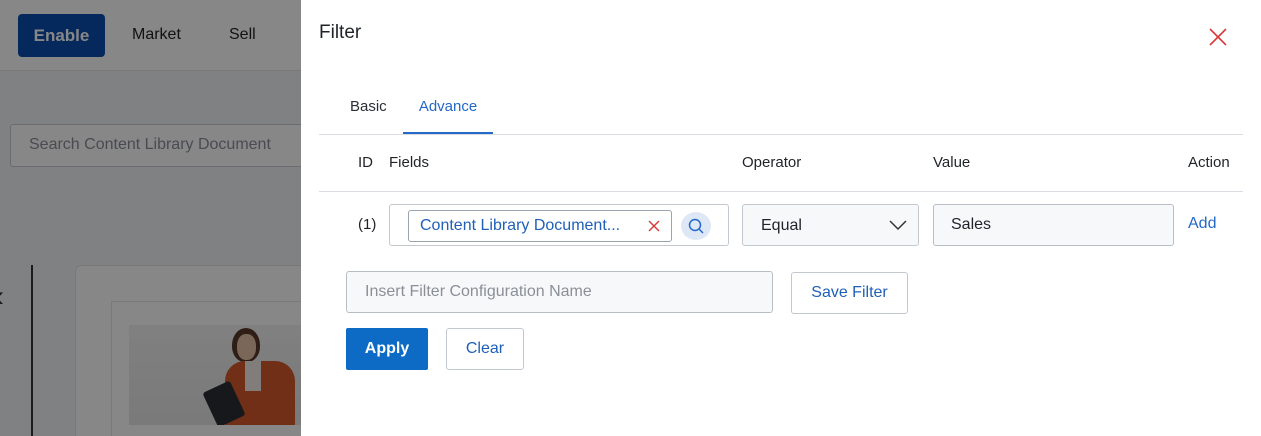 The height and width of the screenshot is (436, 1261). Describe the element at coordinates (849, 293) in the screenshot. I see `save-filter-button: Save Filter` at that location.